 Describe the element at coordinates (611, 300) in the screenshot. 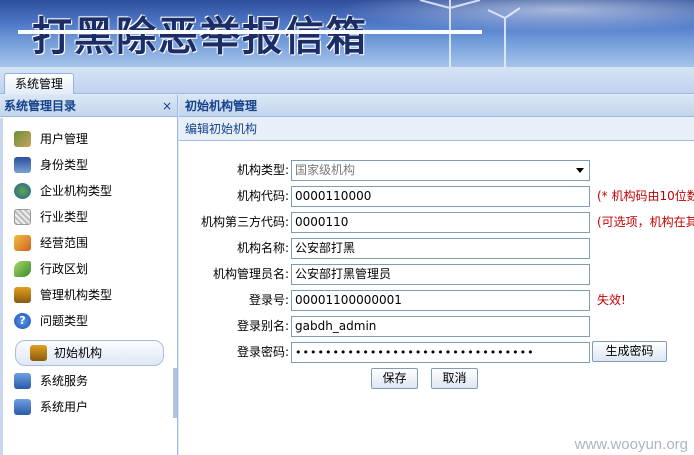

I see `login-no-status: 失效!` at that location.